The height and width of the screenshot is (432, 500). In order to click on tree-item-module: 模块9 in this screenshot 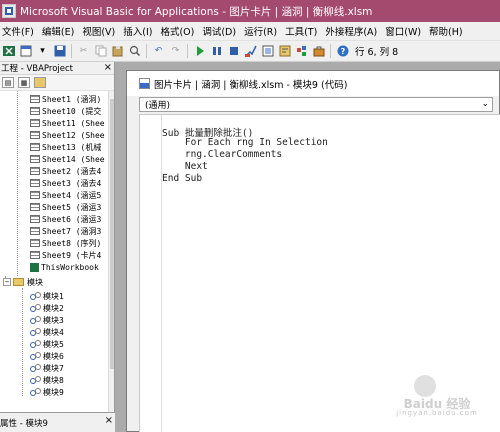, I will do `click(47, 392)`.